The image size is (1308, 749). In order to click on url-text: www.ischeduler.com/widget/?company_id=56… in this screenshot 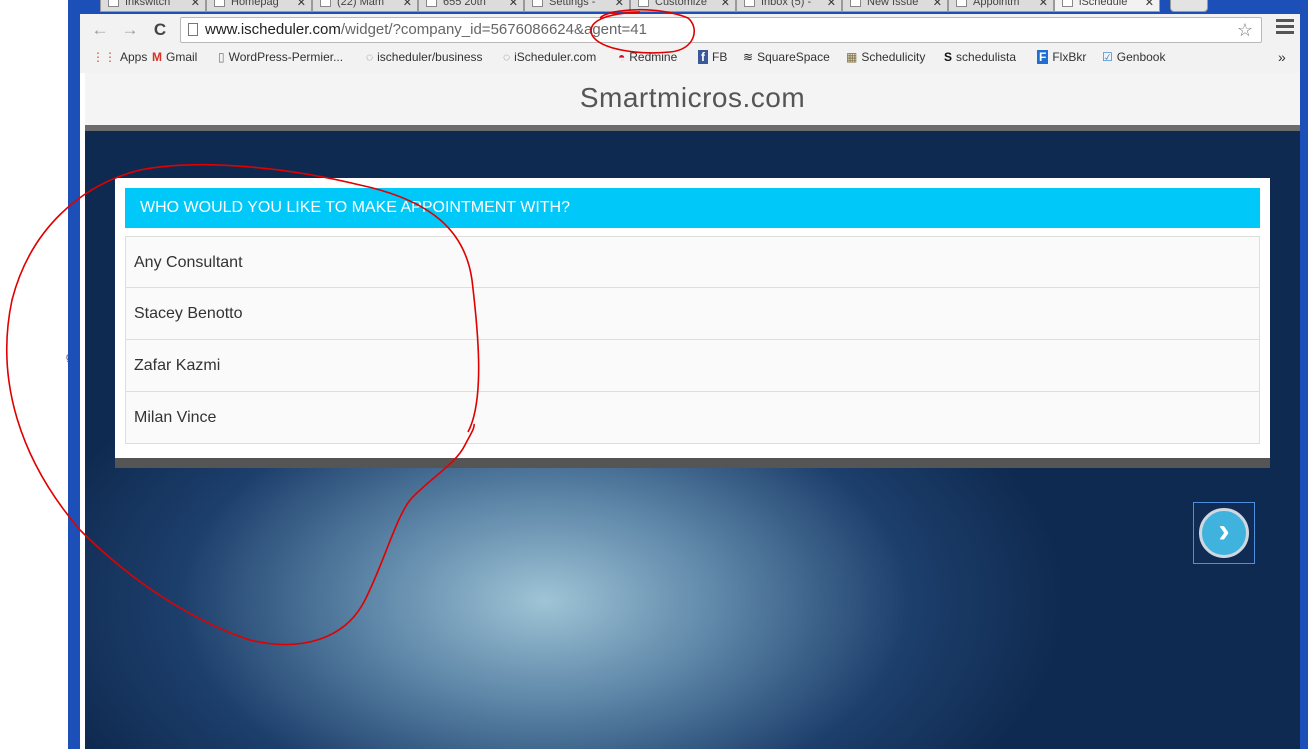, I will do `click(426, 29)`.